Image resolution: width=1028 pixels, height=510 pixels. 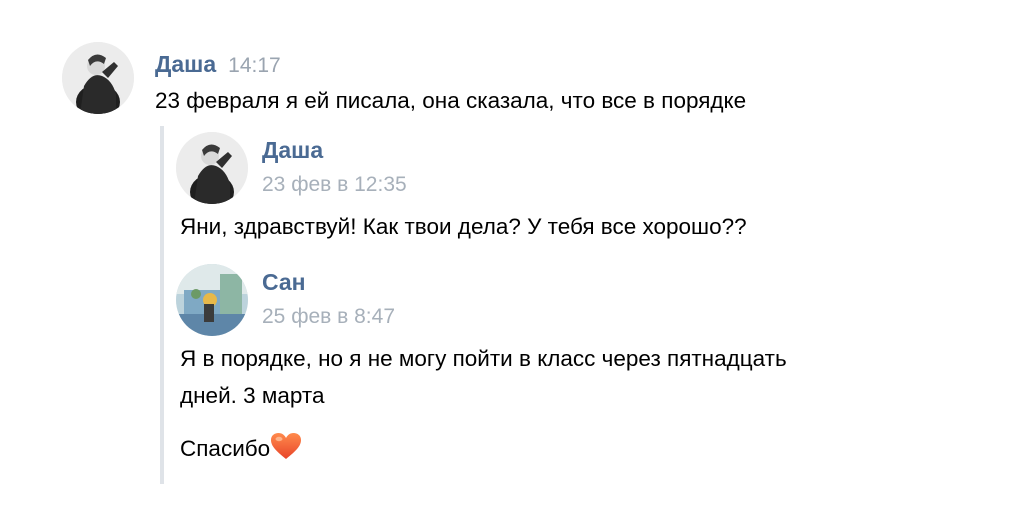 What do you see at coordinates (218, 64) in the screenshot?
I see `message-header: Даша 14:17` at bounding box center [218, 64].